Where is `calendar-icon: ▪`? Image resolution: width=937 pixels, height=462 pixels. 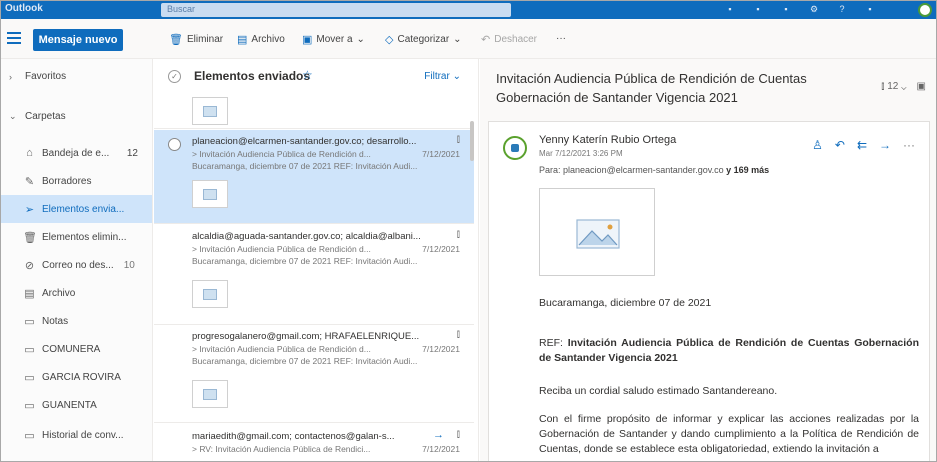 calendar-icon: ▪ is located at coordinates (758, 9).